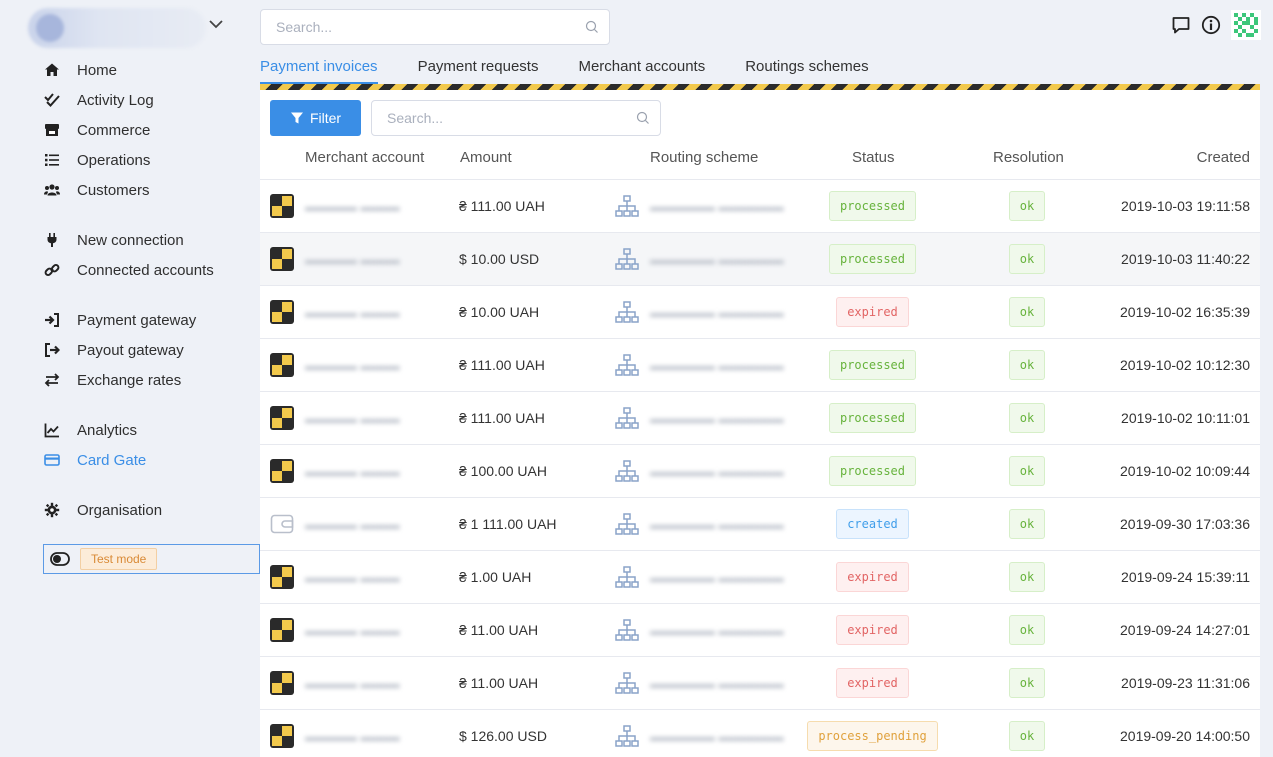 Image resolution: width=1273 pixels, height=757 pixels. I want to click on column-header-routing-scheme: Routing scheme, so click(704, 157).